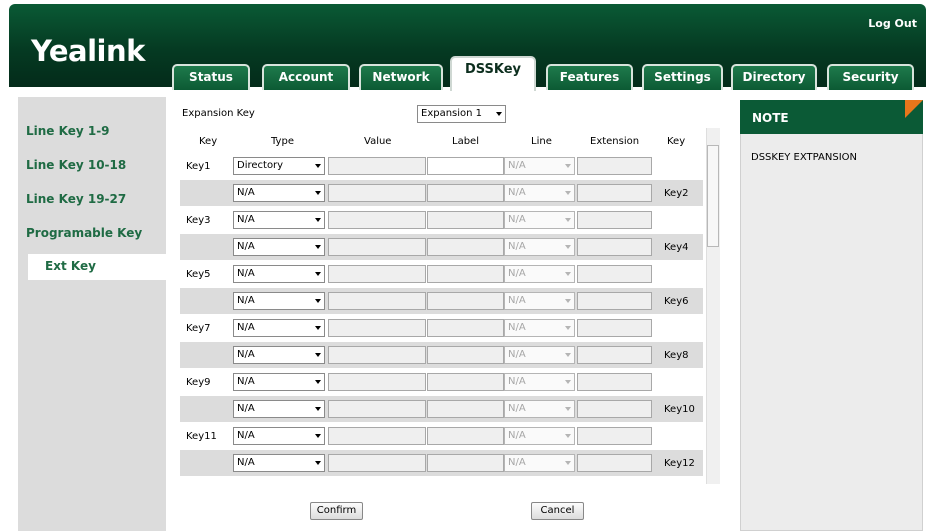 This screenshot has height=531, width=935. I want to click on sidebar-item-line-key-1-9: Line Key 1-9, so click(68, 131).